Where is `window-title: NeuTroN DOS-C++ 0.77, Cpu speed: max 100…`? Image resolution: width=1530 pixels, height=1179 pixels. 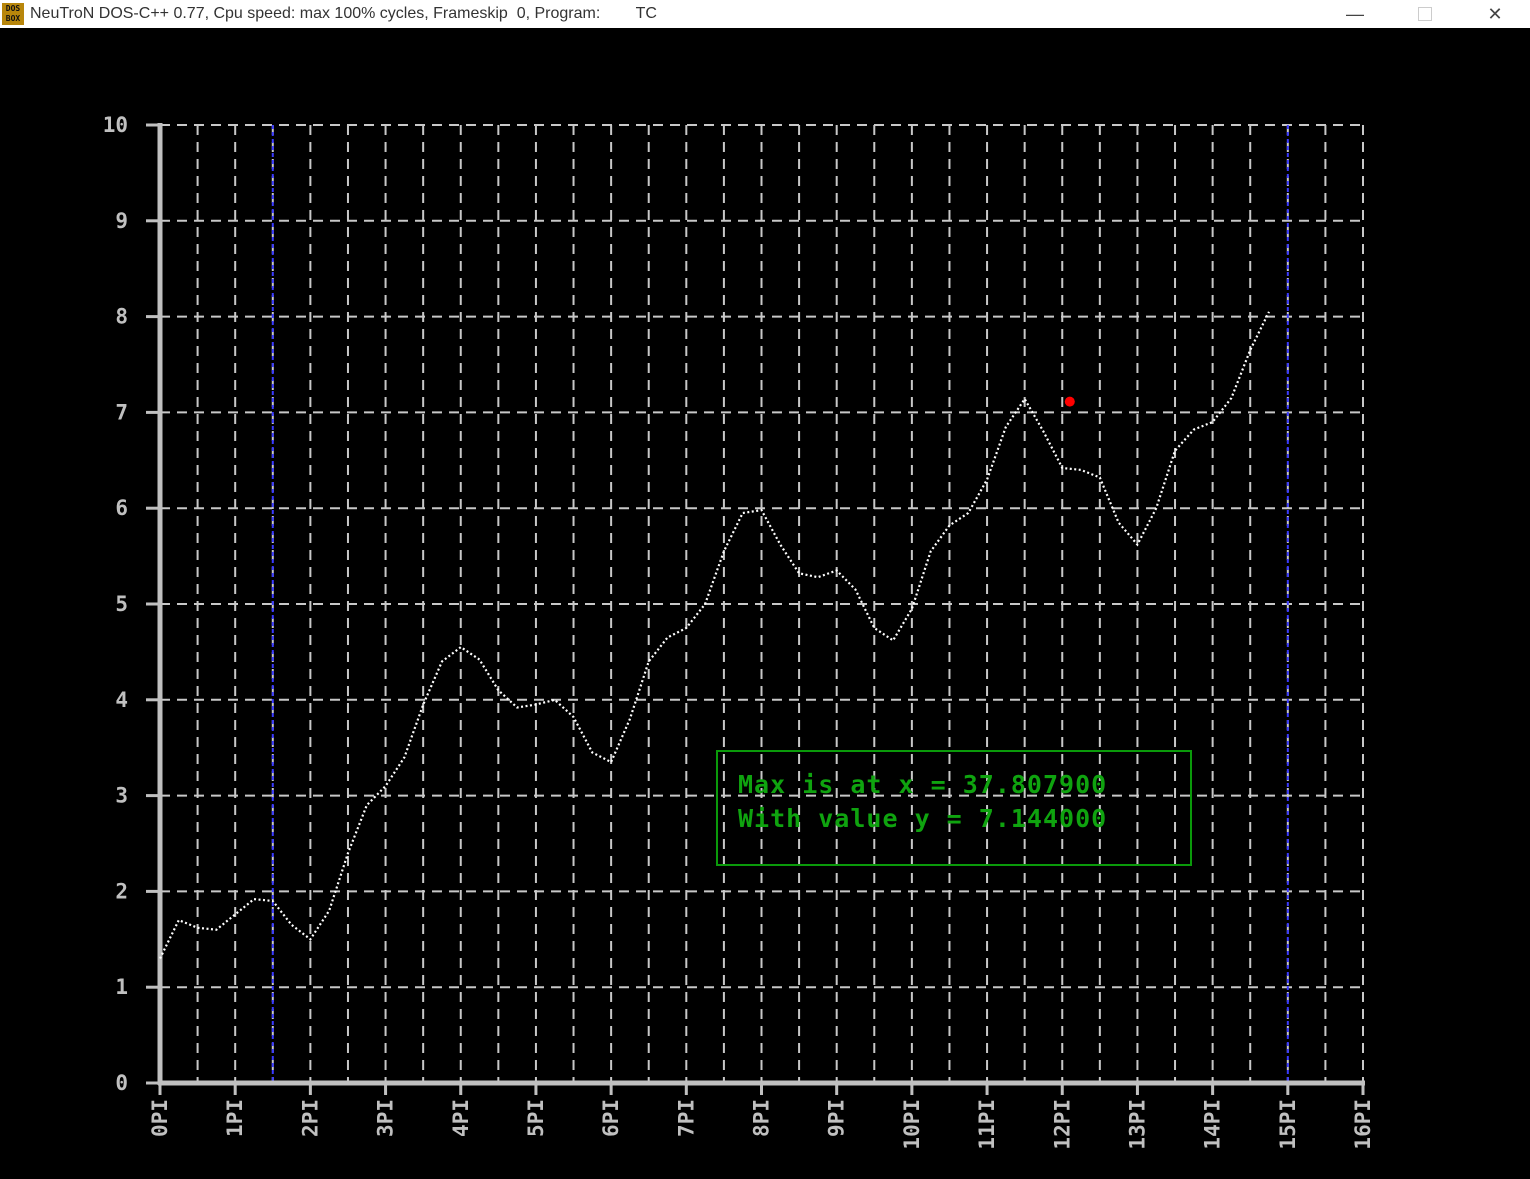
window-title: NeuTroN DOS-C++ 0.77, Cpu speed: max 100… is located at coordinates (343, 13).